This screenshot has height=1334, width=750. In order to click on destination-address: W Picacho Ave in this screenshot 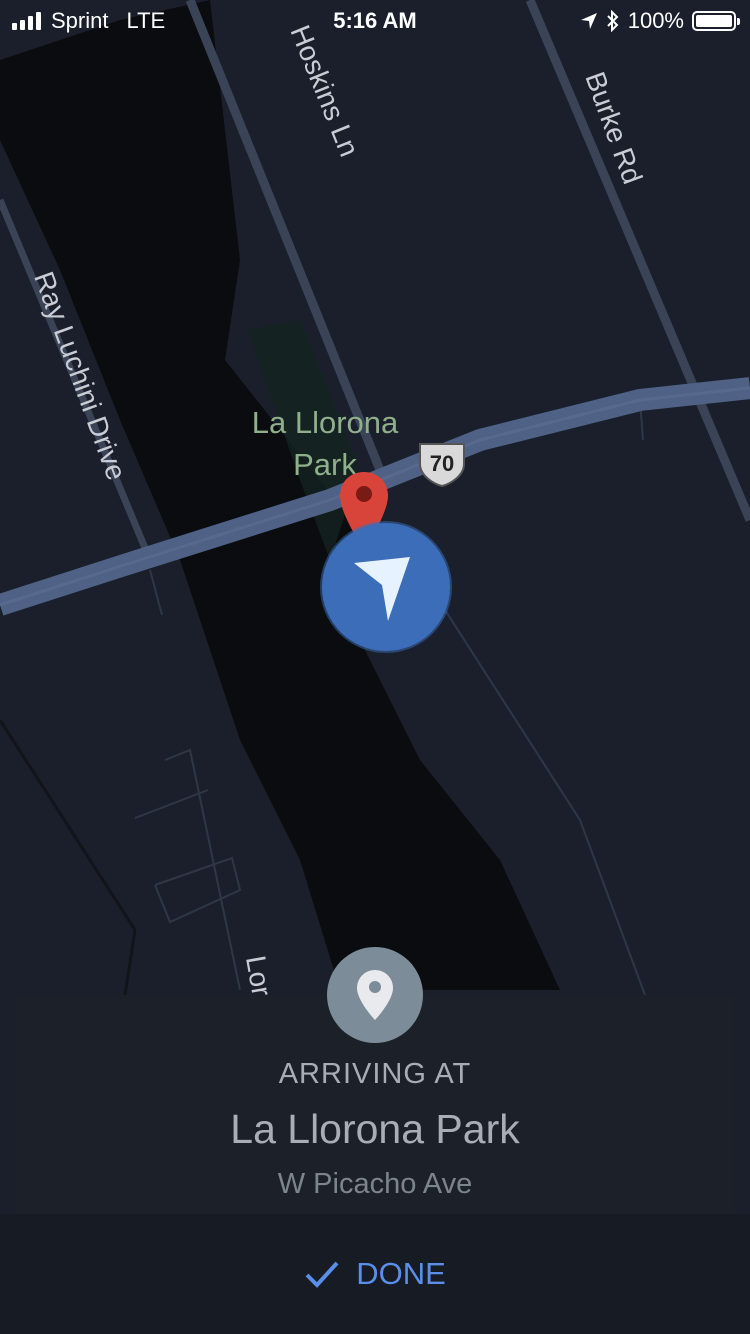, I will do `click(375, 1184)`.